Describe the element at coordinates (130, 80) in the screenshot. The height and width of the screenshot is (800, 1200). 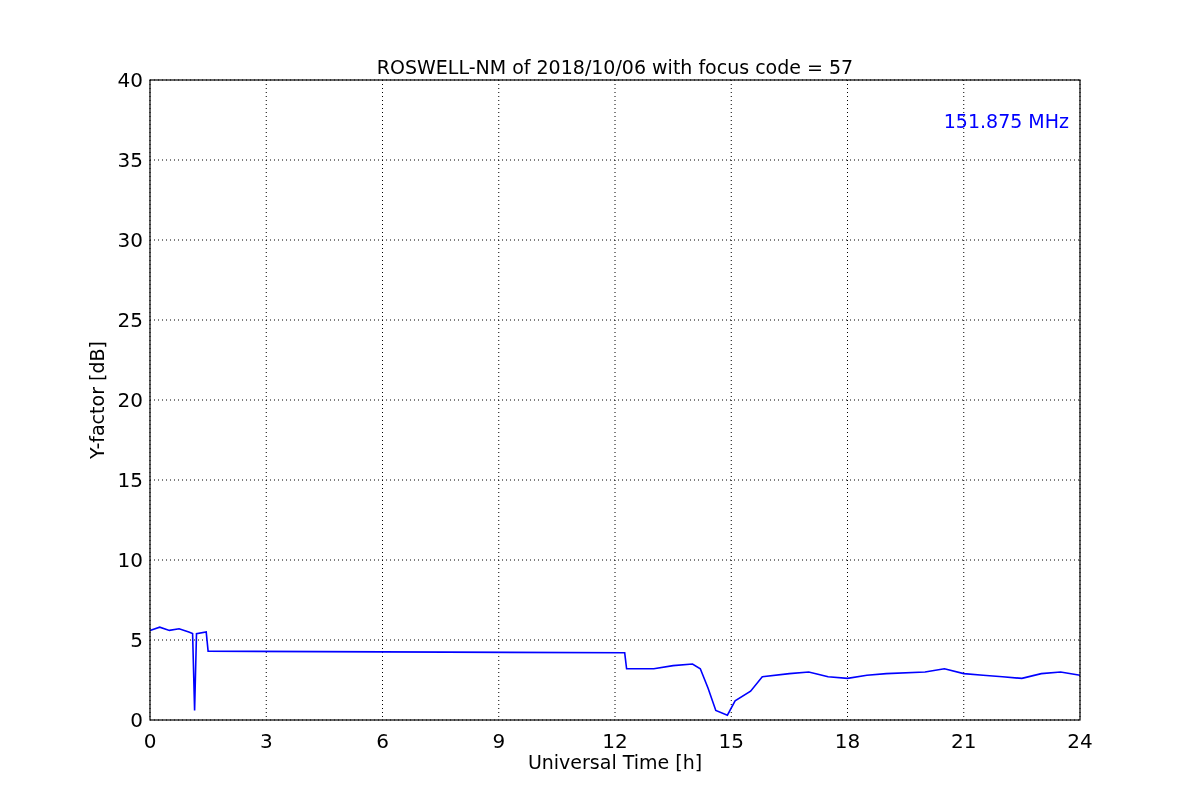
I see `y-tick-label: 40` at that location.